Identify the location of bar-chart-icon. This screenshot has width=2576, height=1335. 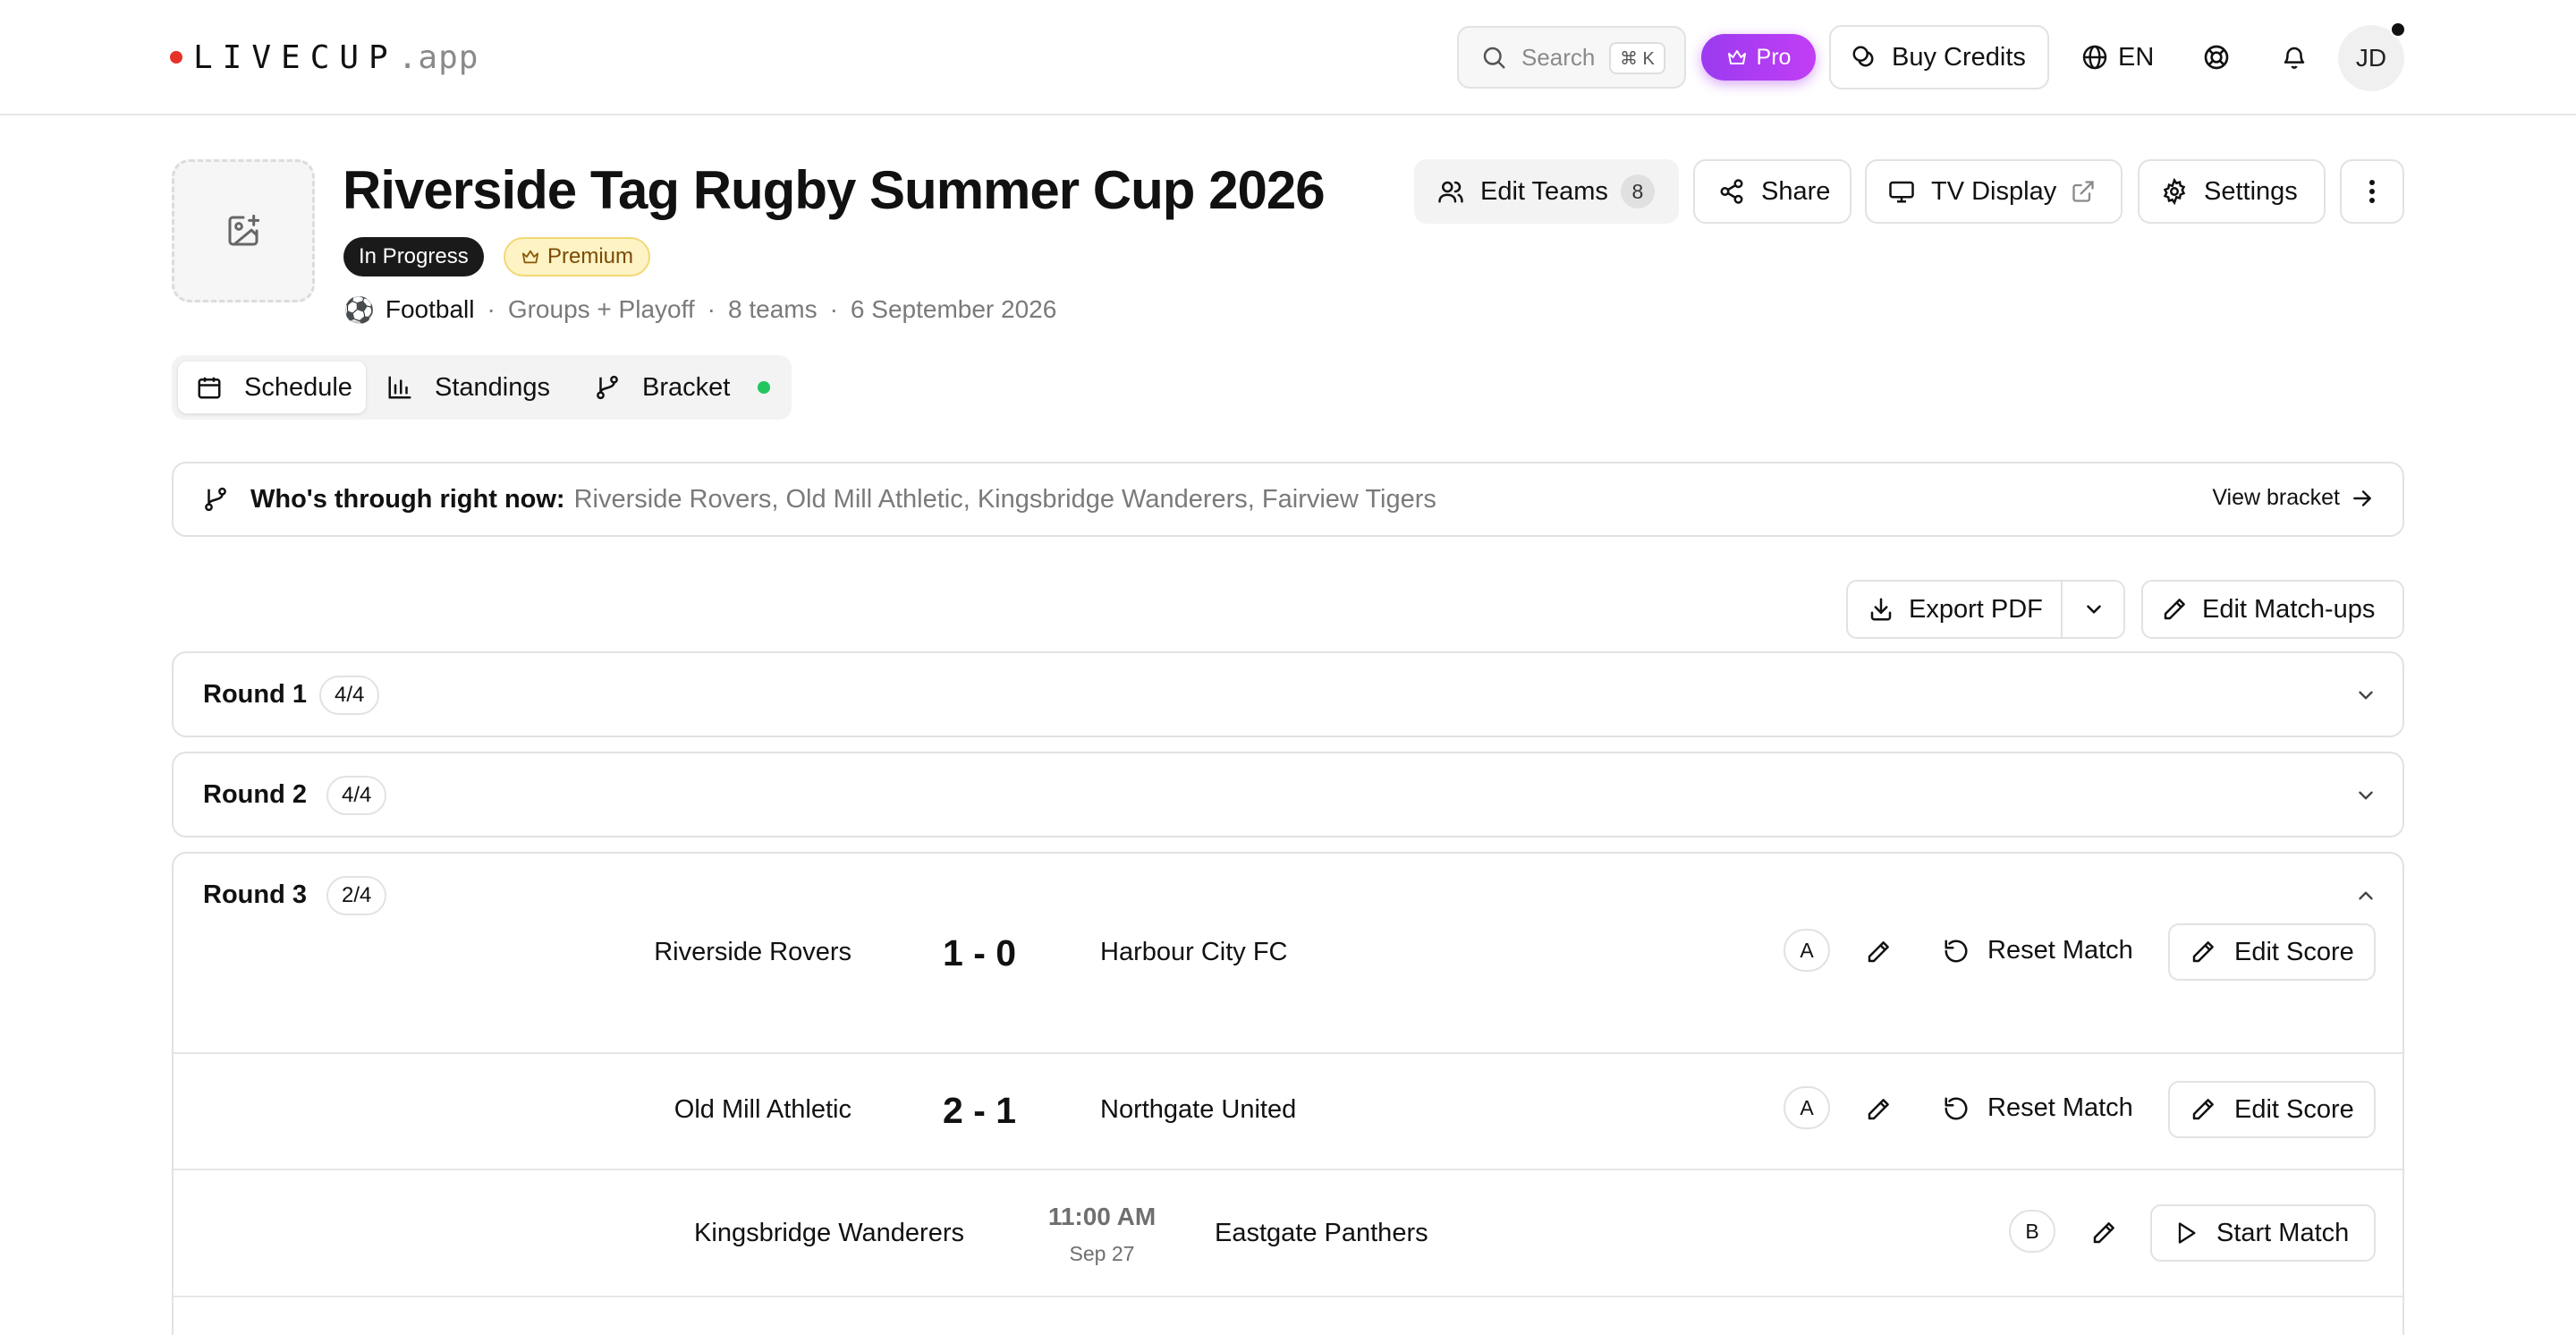
(399, 387).